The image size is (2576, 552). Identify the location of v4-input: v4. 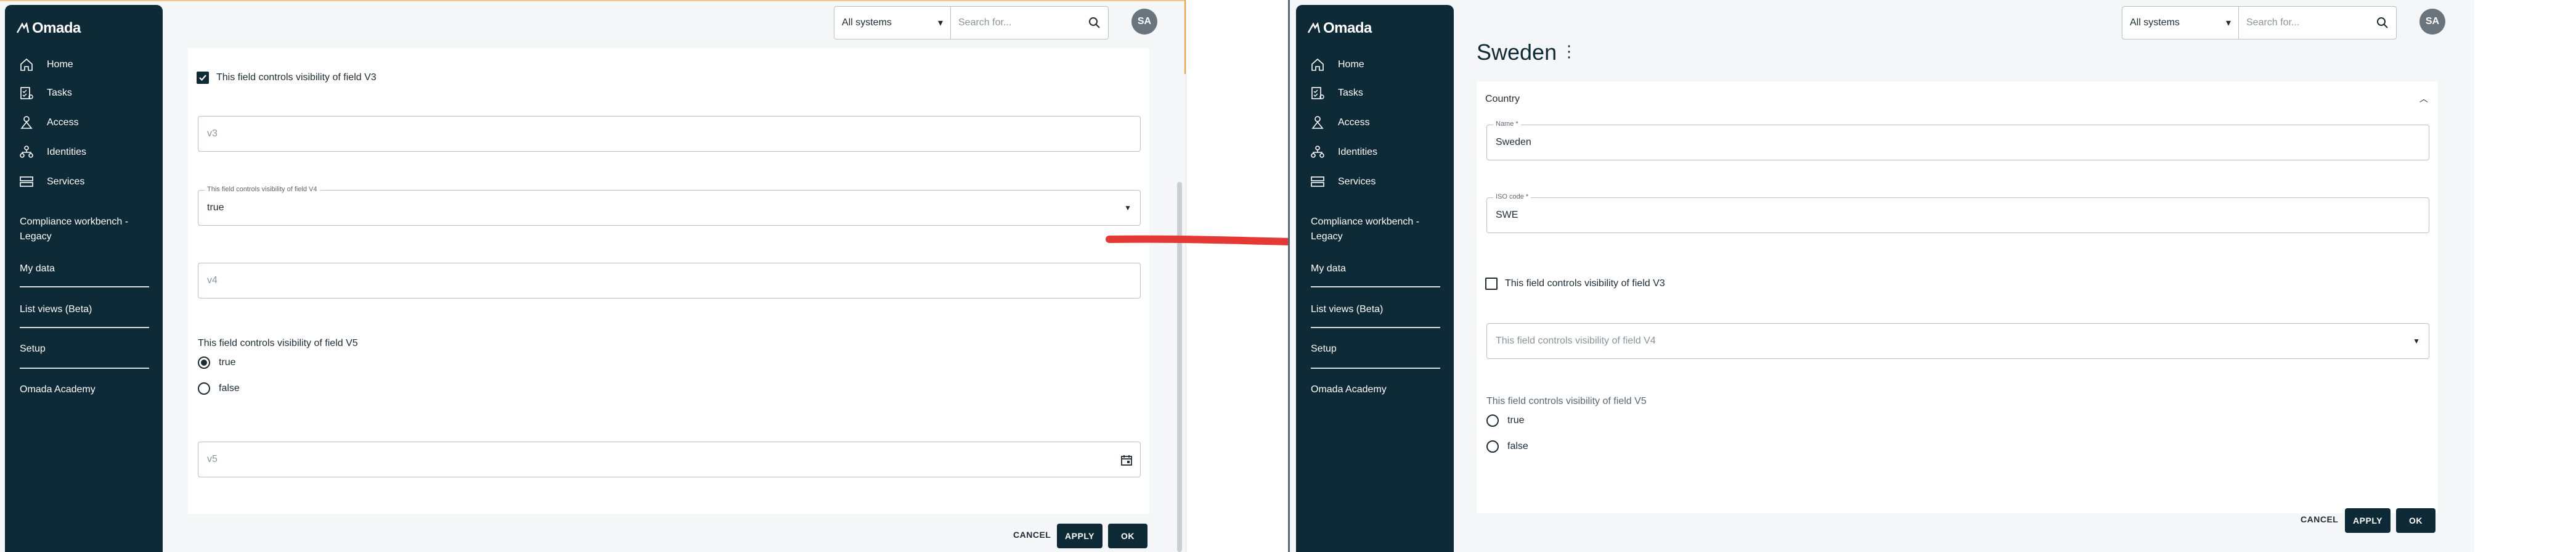
(670, 281).